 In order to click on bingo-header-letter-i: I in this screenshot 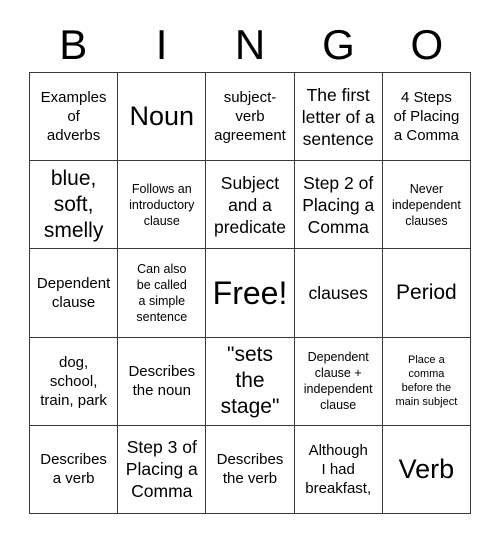, I will do `click(161, 44)`.